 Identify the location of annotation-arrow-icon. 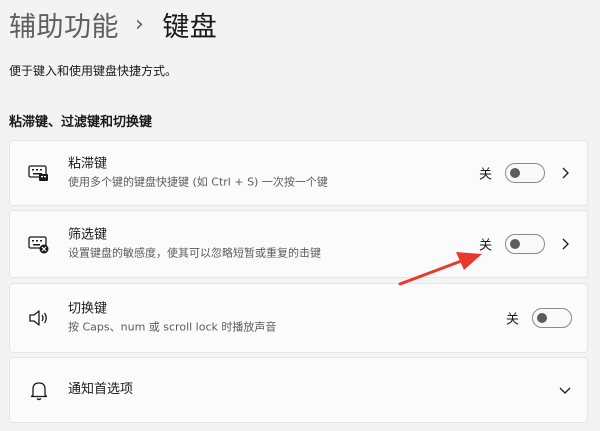
(440, 269).